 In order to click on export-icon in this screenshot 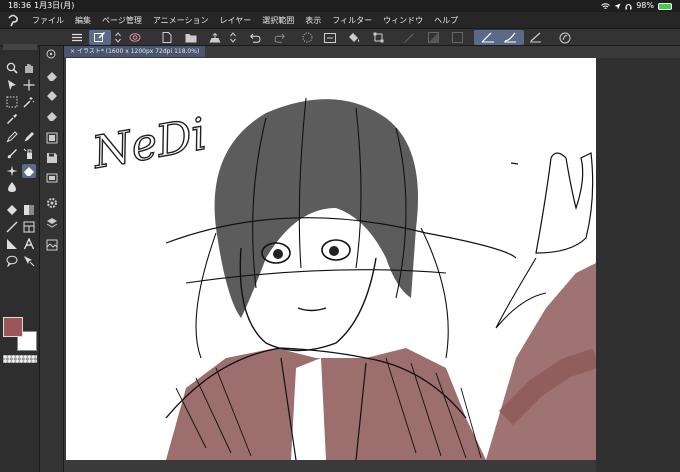, I will do `click(215, 37)`.